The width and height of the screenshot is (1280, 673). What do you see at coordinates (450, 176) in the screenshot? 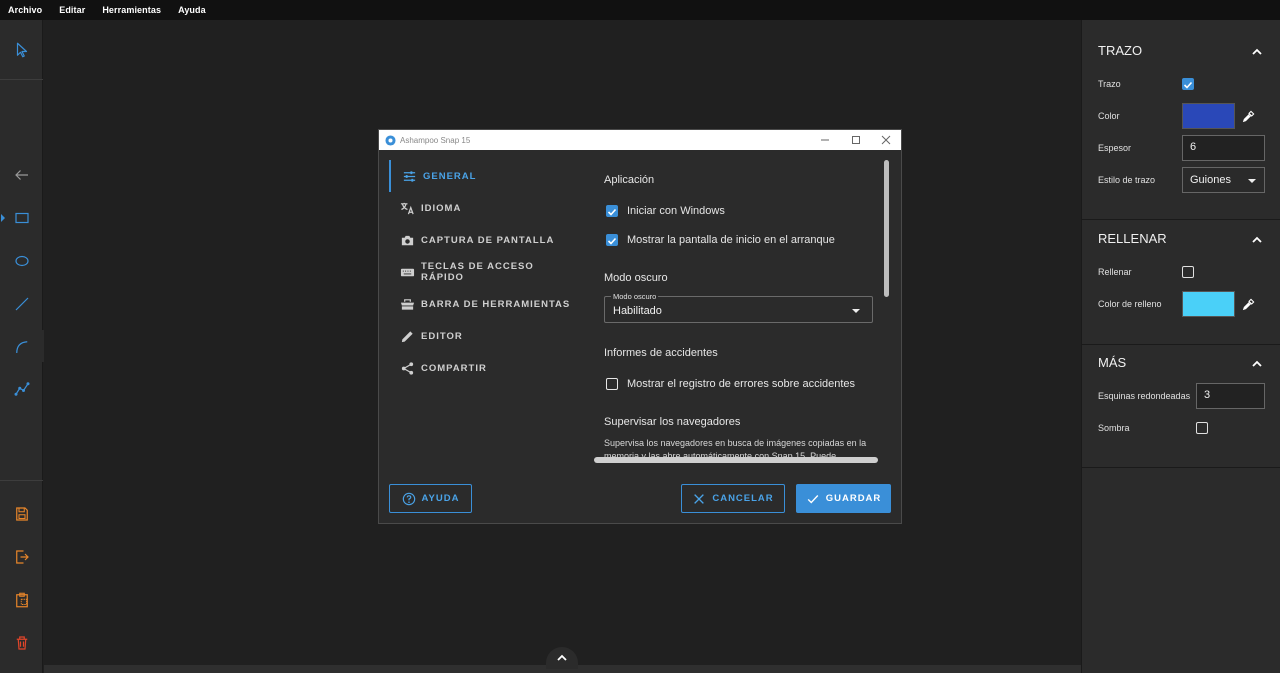
I see `nav-label: GENERAL` at bounding box center [450, 176].